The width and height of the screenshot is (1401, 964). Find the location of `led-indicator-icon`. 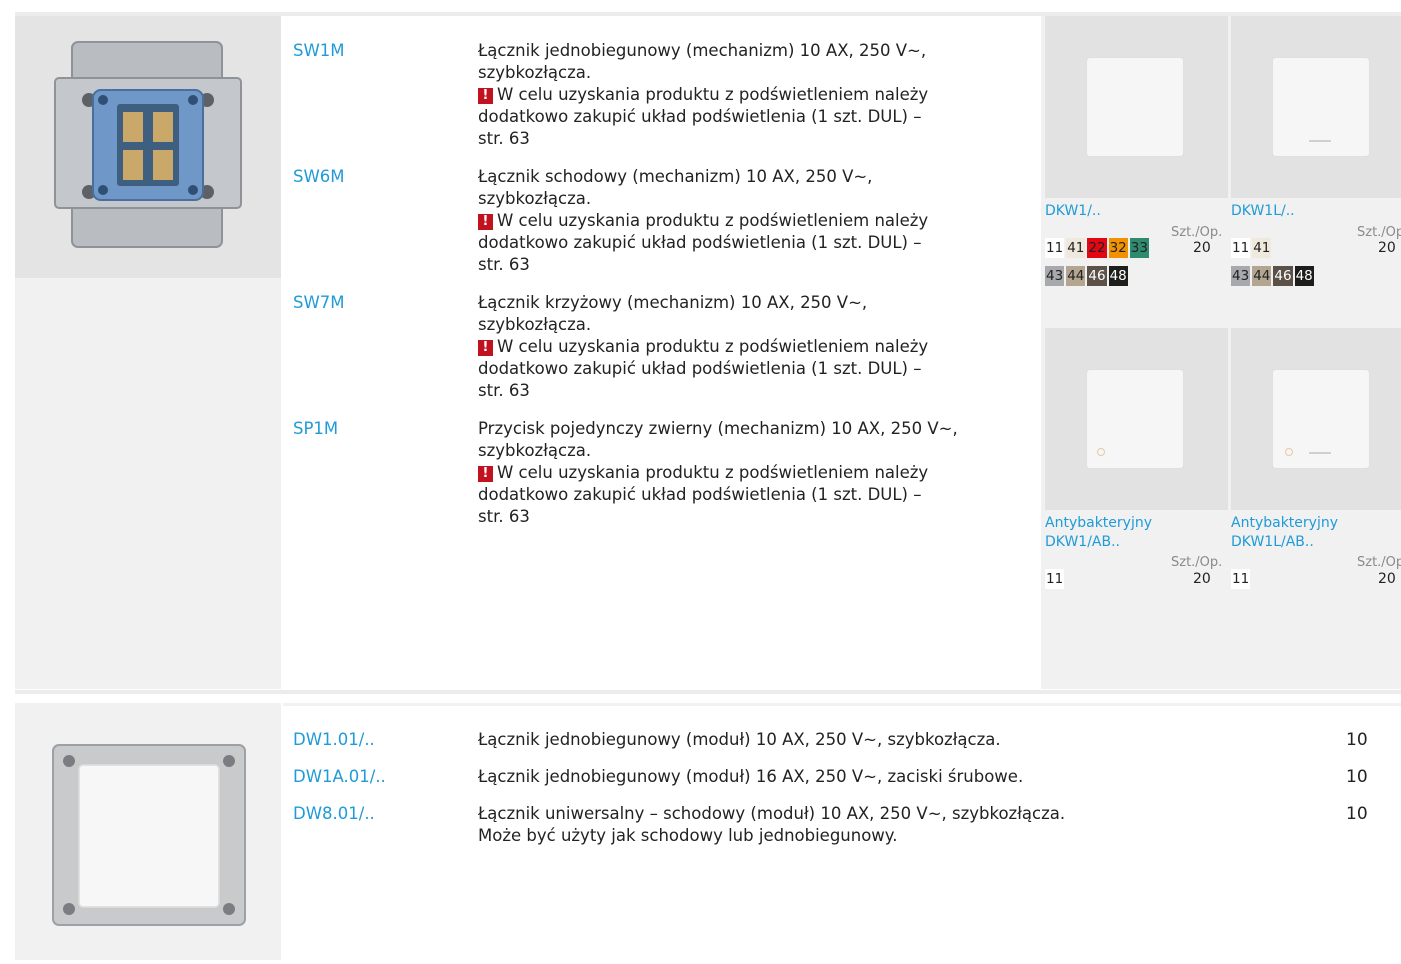

led-indicator-icon is located at coordinates (1320, 141).